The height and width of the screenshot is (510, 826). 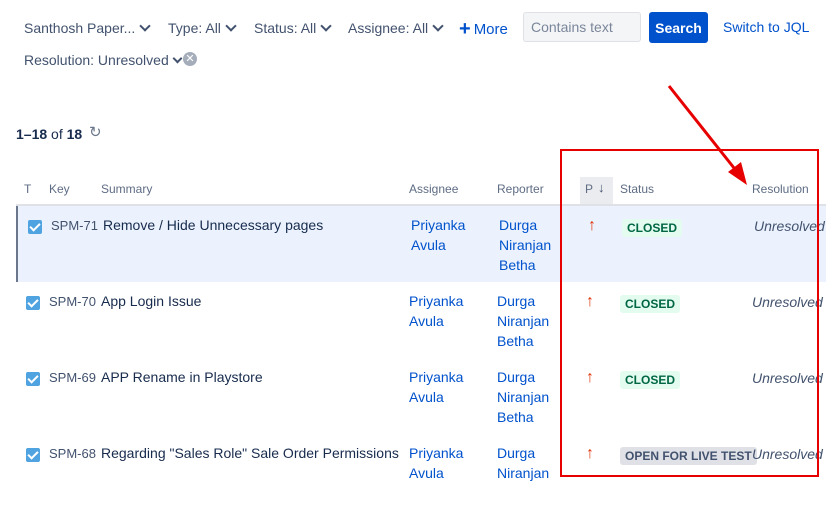 What do you see at coordinates (737, 173) in the screenshot?
I see `annotation-arrow-head` at bounding box center [737, 173].